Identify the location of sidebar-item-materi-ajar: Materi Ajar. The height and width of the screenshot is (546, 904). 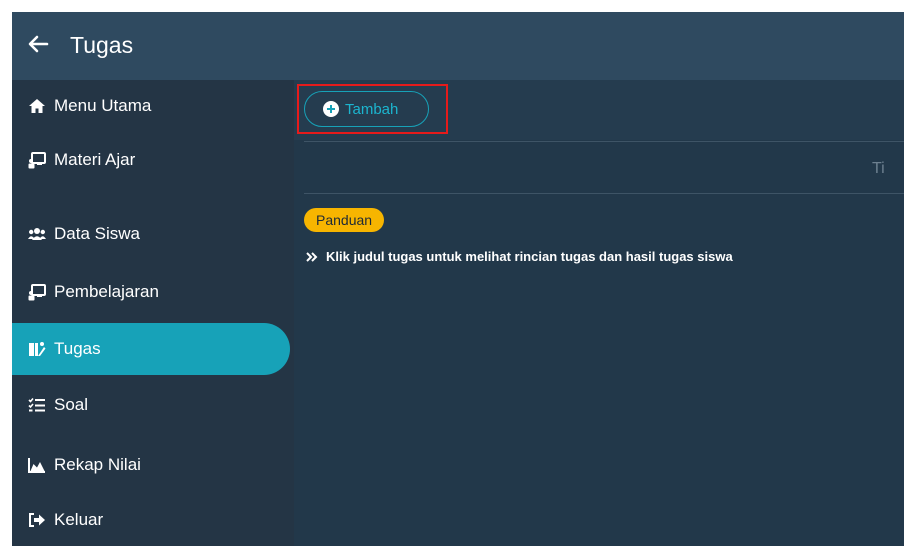
(151, 160).